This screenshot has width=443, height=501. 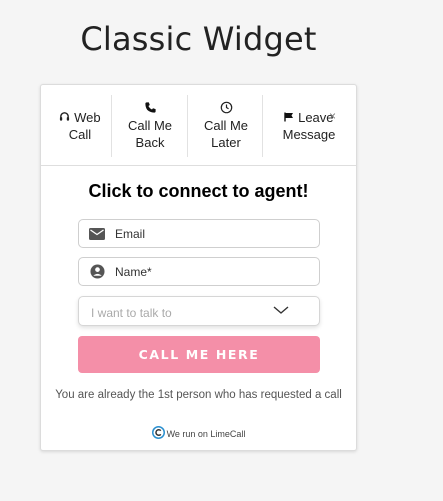 What do you see at coordinates (64, 118) in the screenshot?
I see `headset-icon` at bounding box center [64, 118].